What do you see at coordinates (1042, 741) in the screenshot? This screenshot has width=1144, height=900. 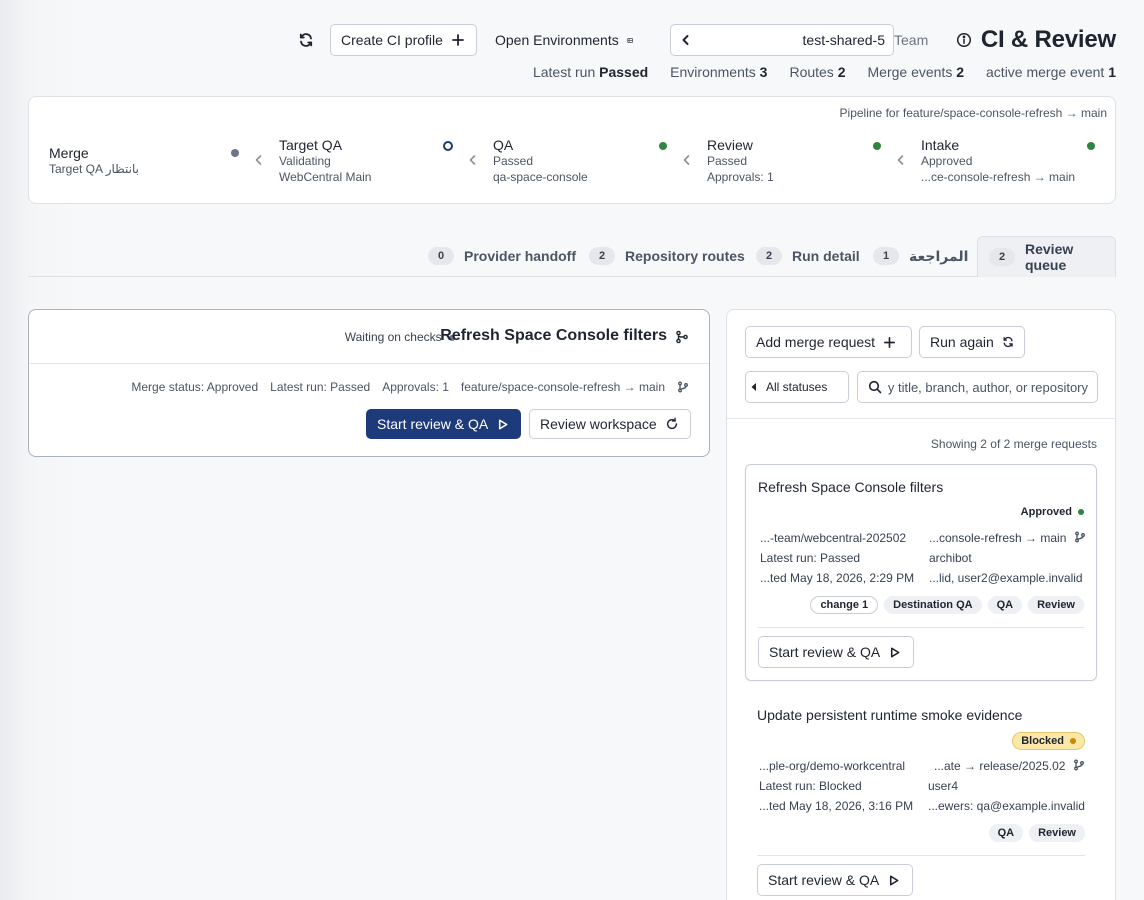 I see `status-badge-text: Blocked` at bounding box center [1042, 741].